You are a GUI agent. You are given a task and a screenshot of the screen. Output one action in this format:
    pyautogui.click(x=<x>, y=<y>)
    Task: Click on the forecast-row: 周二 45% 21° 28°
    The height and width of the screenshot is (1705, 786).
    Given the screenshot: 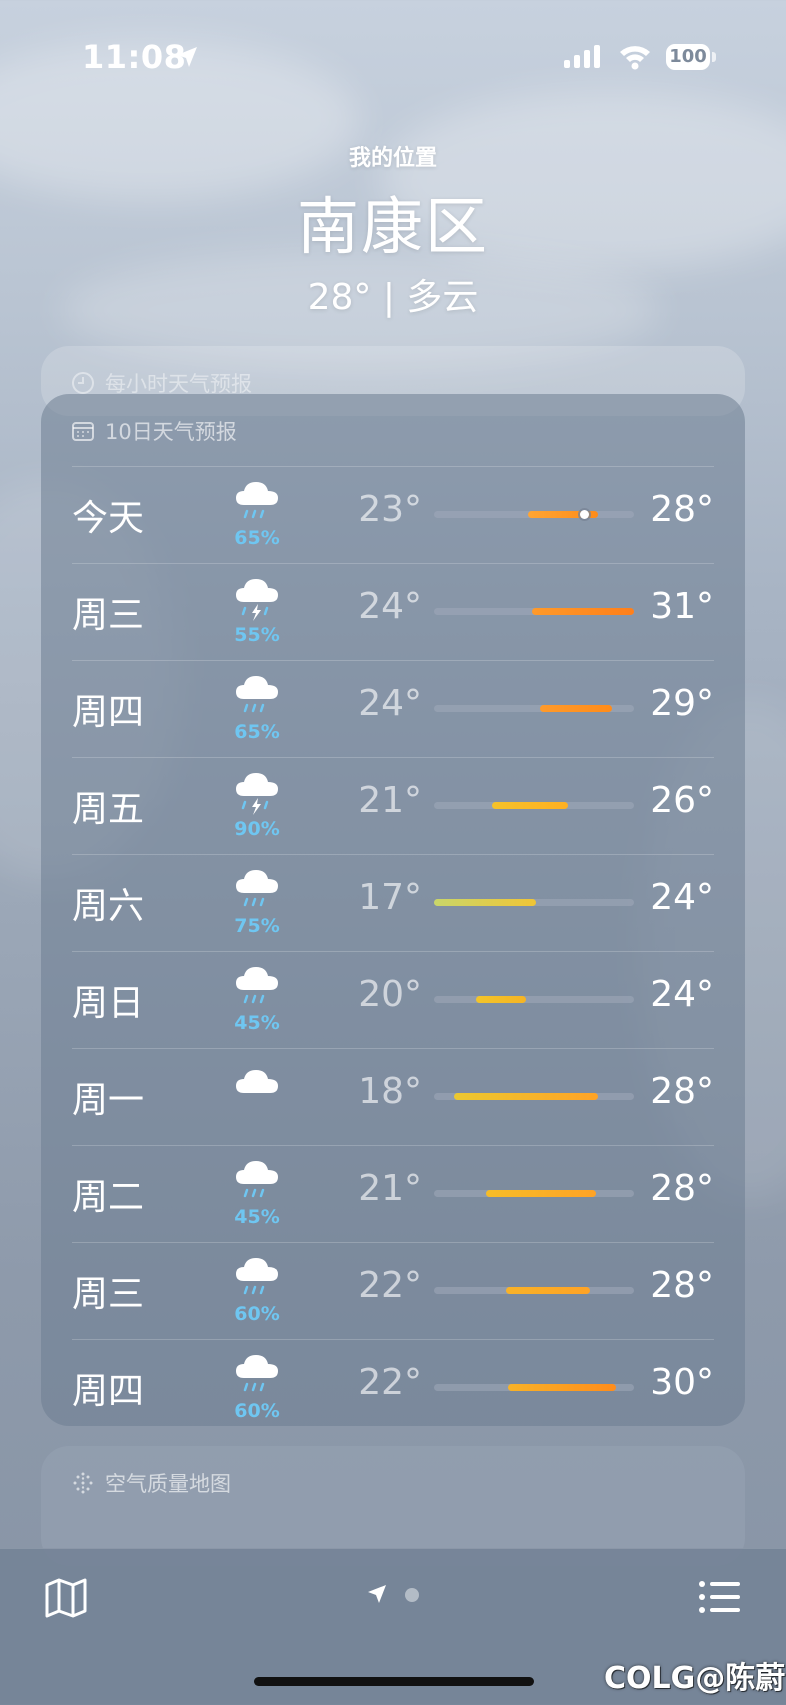 What is the action you would take?
    pyautogui.click(x=393, y=1193)
    